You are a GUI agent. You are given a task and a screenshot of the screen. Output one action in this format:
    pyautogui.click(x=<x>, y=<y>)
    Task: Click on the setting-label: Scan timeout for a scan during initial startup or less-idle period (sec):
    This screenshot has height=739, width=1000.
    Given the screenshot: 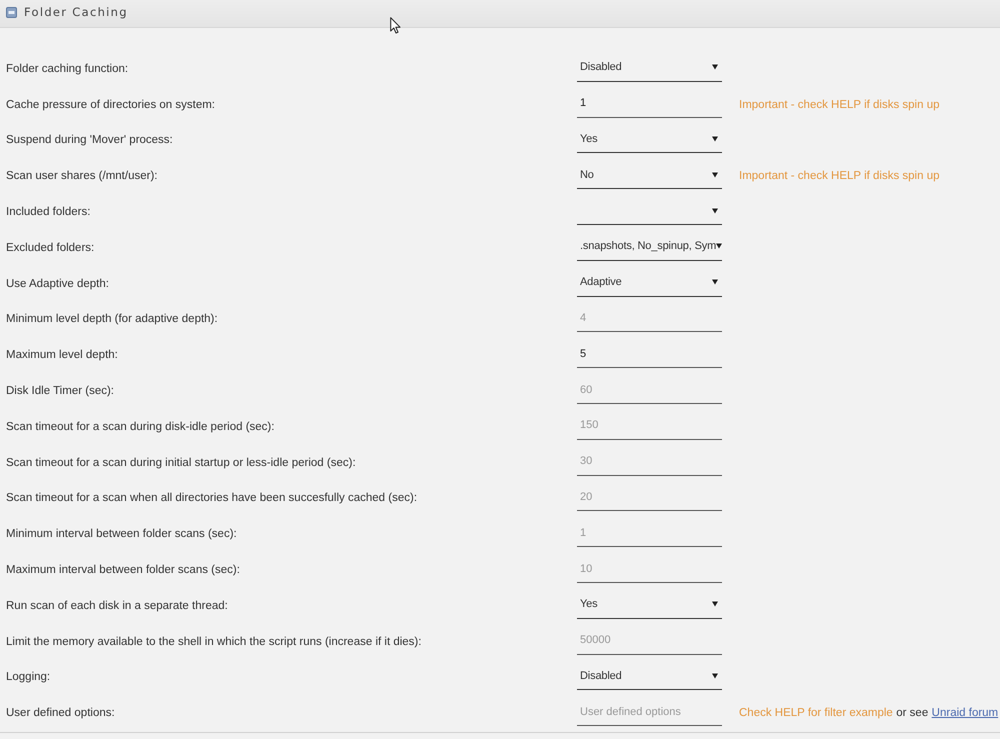 What is the action you would take?
    pyautogui.click(x=181, y=462)
    